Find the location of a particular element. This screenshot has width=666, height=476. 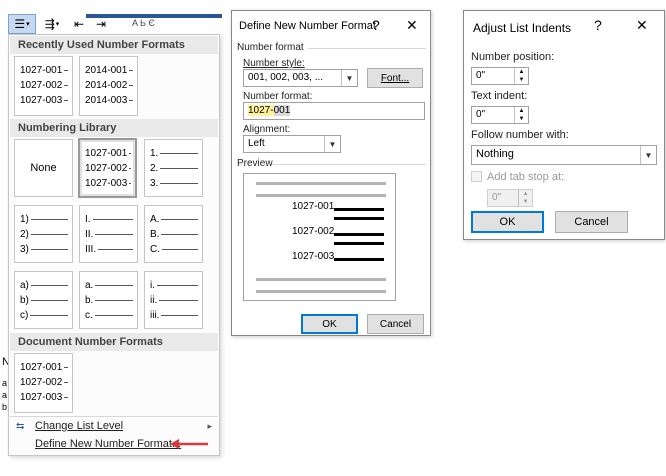

list-item-number: 2014-001 is located at coordinates (106, 70).